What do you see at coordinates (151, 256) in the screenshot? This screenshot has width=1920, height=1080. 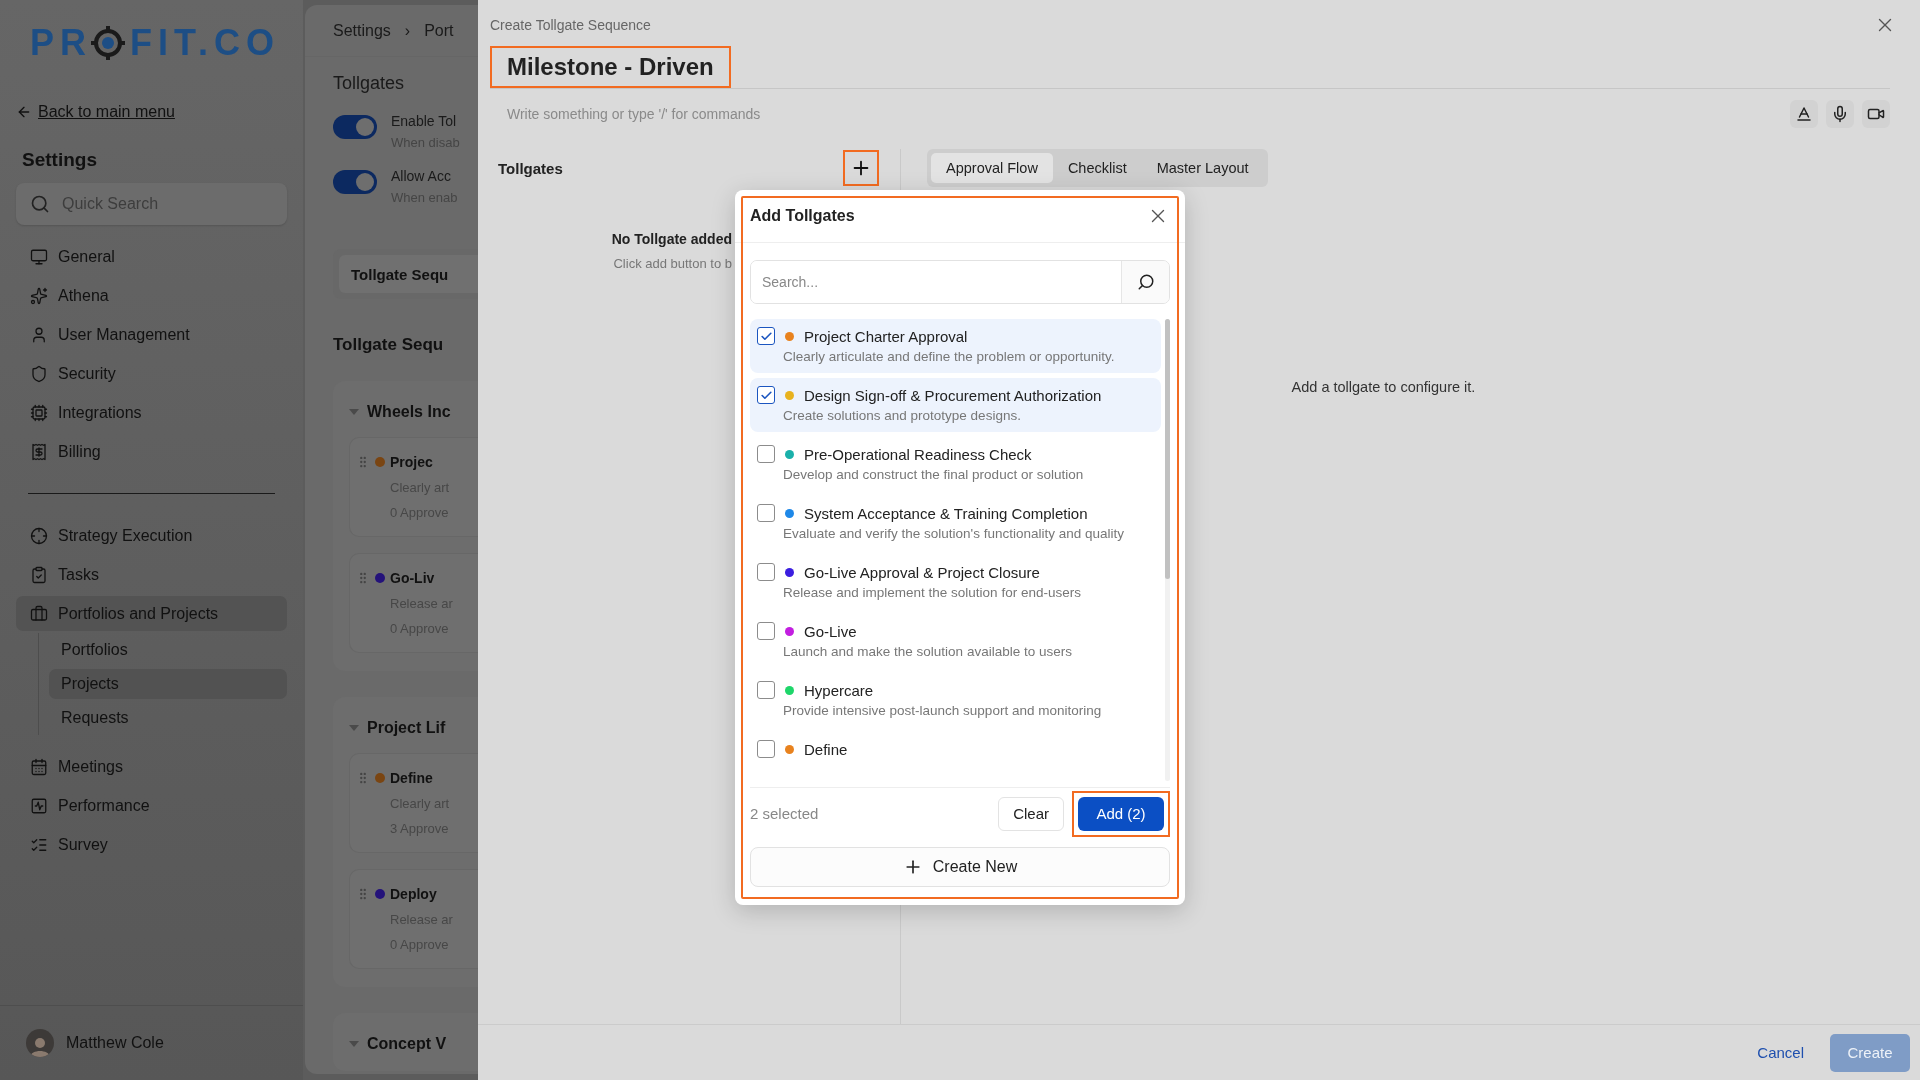 I see `nav-item: General` at bounding box center [151, 256].